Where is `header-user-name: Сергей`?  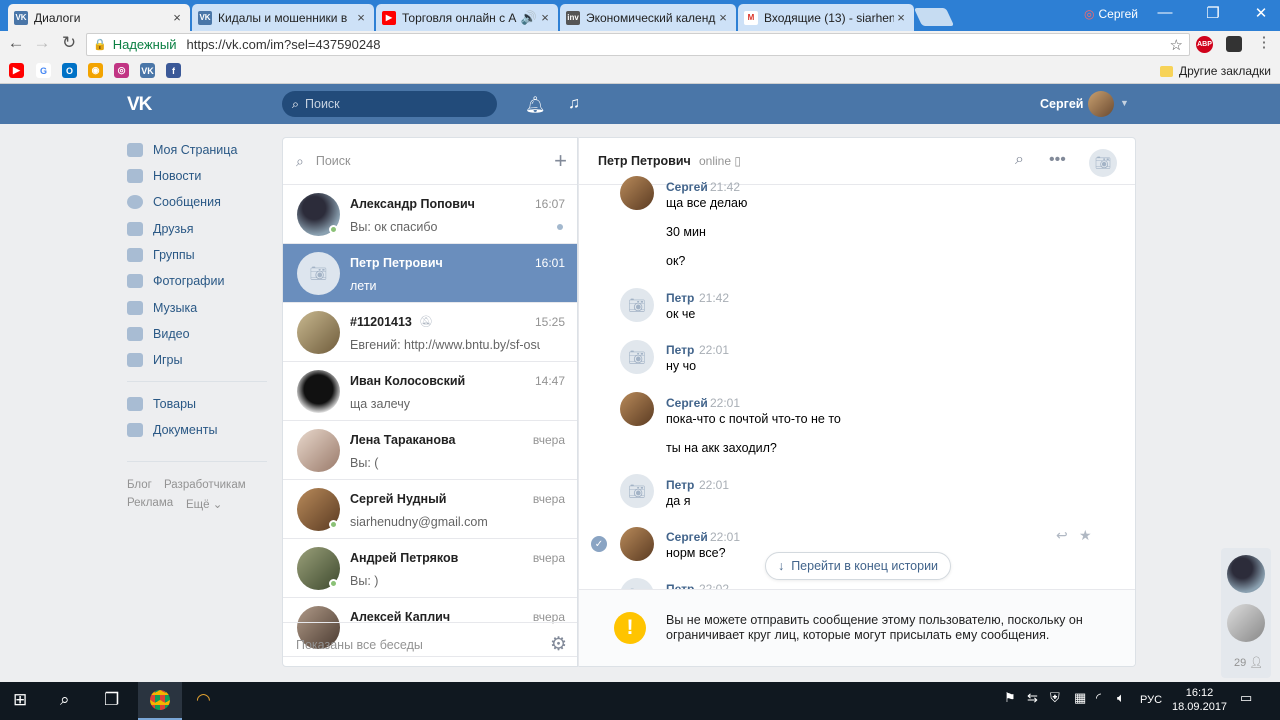
header-user-name: Сергей is located at coordinates (1061, 104).